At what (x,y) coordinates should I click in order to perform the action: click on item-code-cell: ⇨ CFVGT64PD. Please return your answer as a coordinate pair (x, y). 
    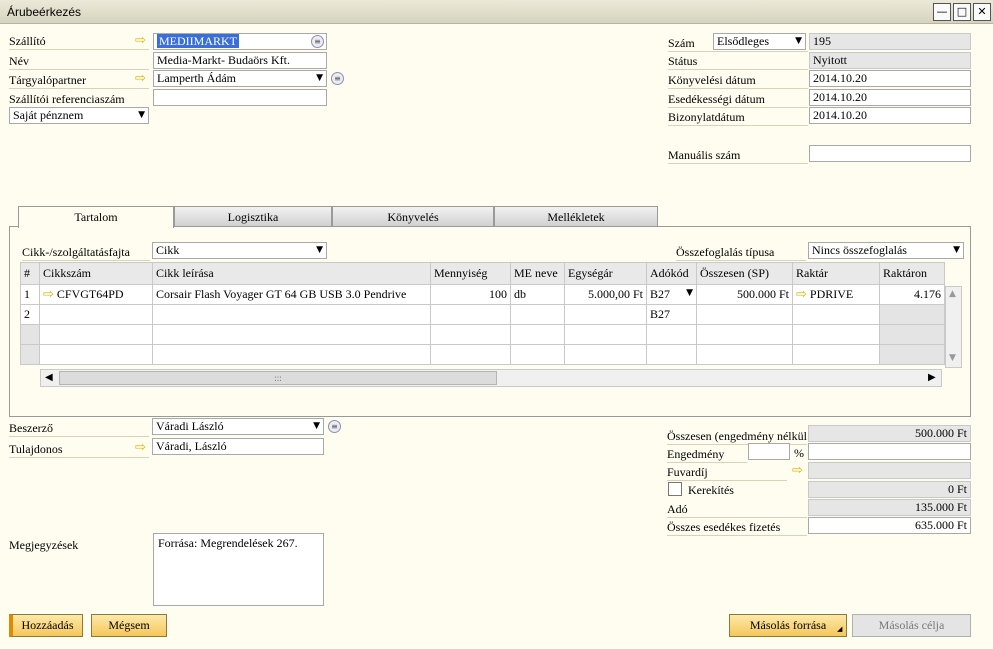
    Looking at the image, I should click on (96, 294).